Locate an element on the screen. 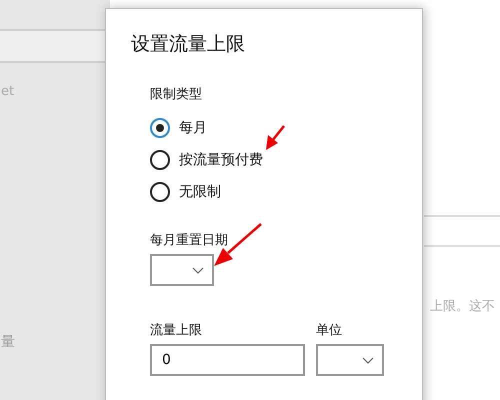  setting-label: et is located at coordinates (7, 91).